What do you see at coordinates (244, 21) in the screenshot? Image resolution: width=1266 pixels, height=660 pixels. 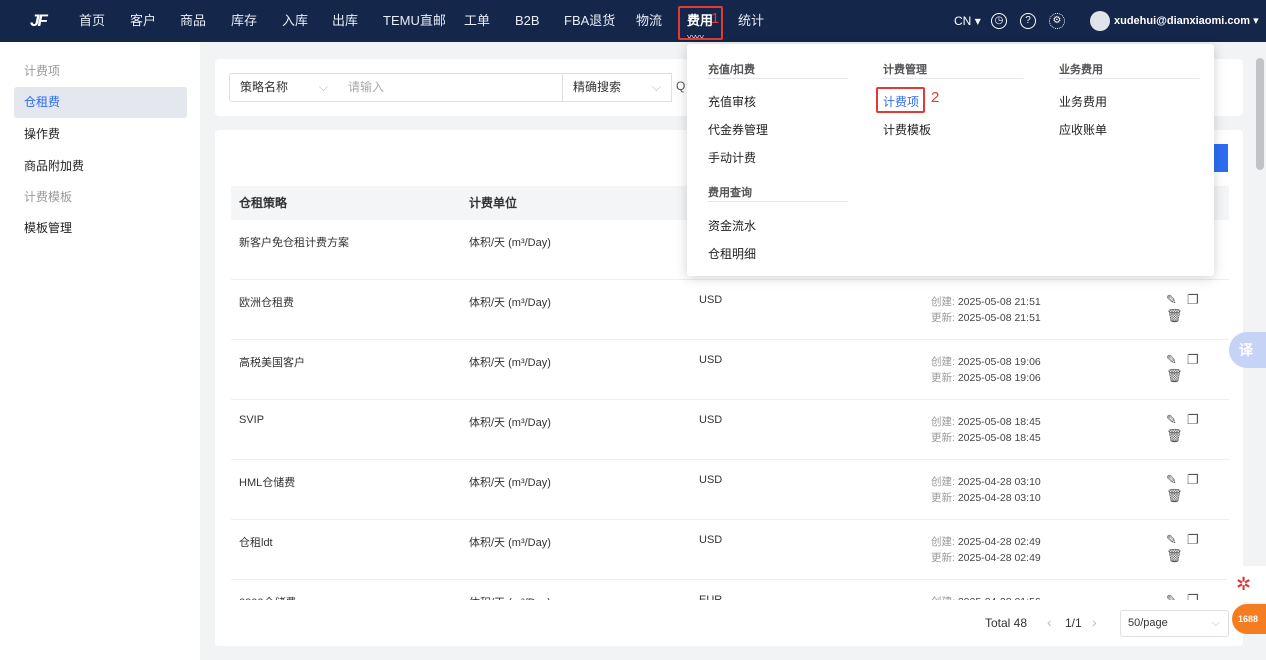 I see `nav-inventory: 库存` at bounding box center [244, 21].